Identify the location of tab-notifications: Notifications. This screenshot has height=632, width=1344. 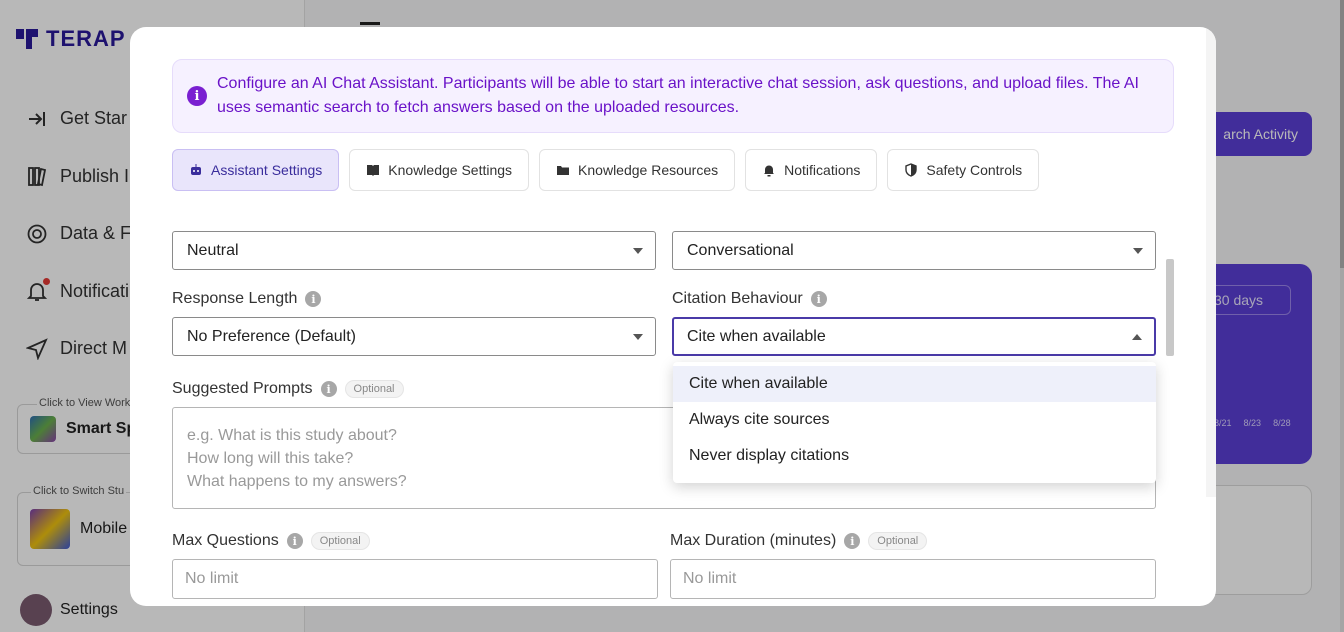
(811, 170).